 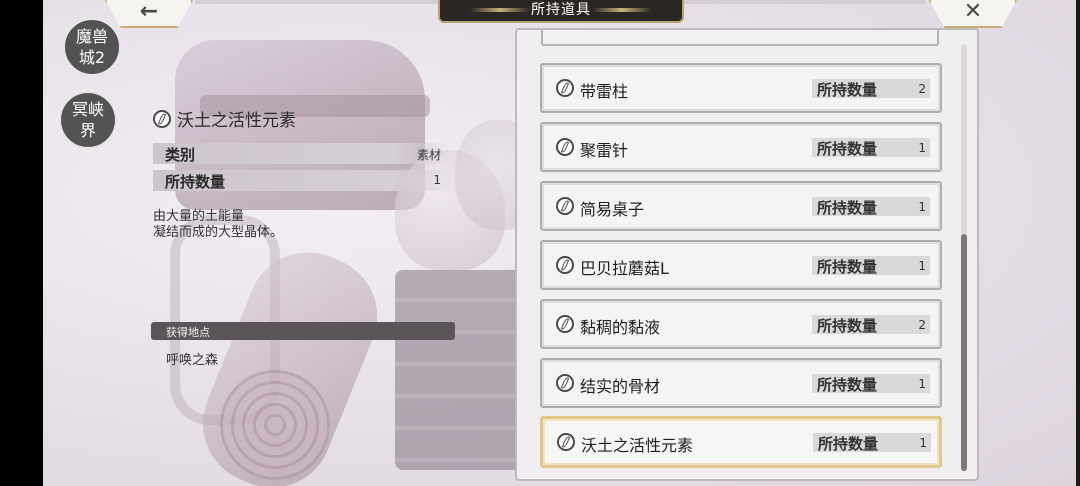 I want to click on back-button: ←, so click(x=149, y=14).